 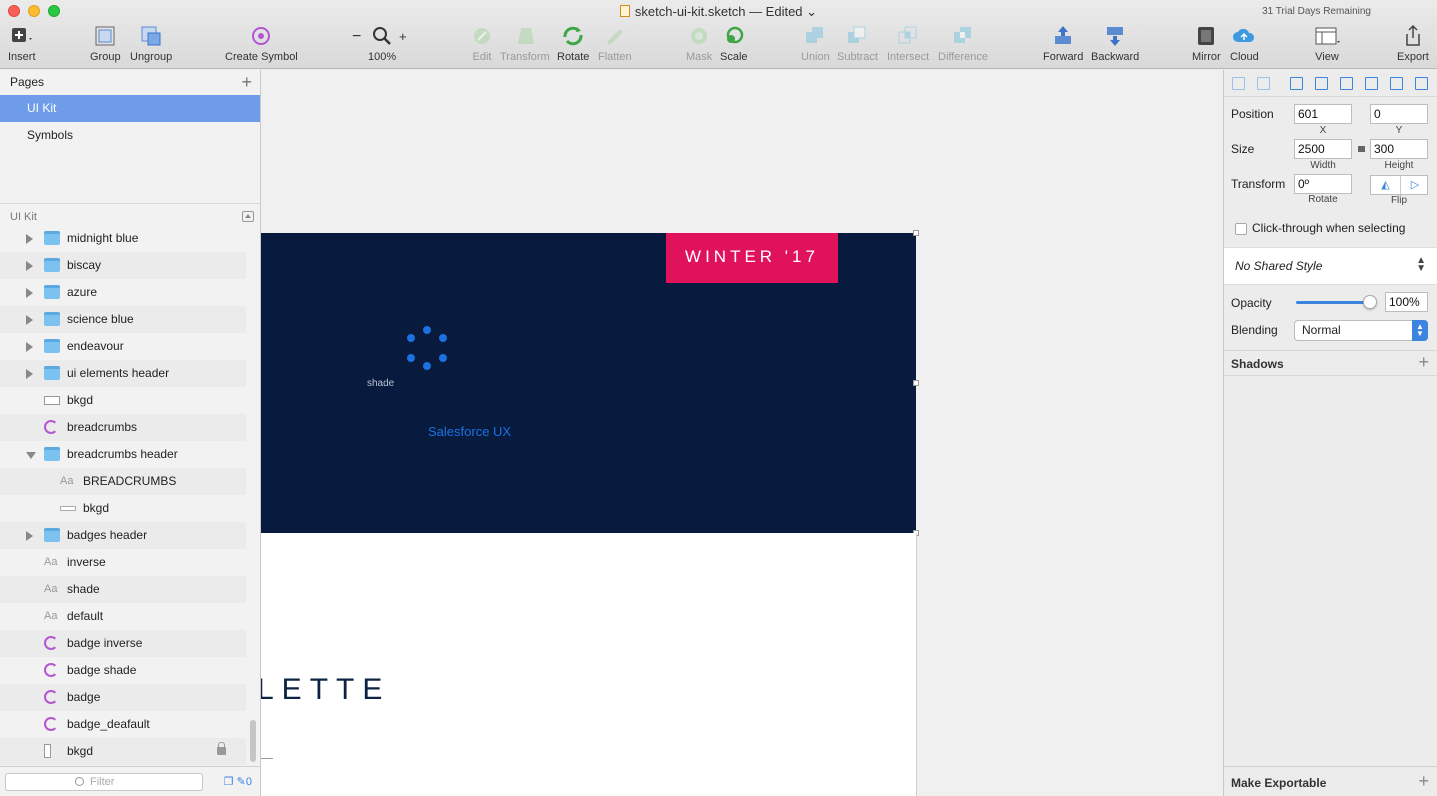 I want to click on layer-row: Aa inverse, so click(x=123, y=562).